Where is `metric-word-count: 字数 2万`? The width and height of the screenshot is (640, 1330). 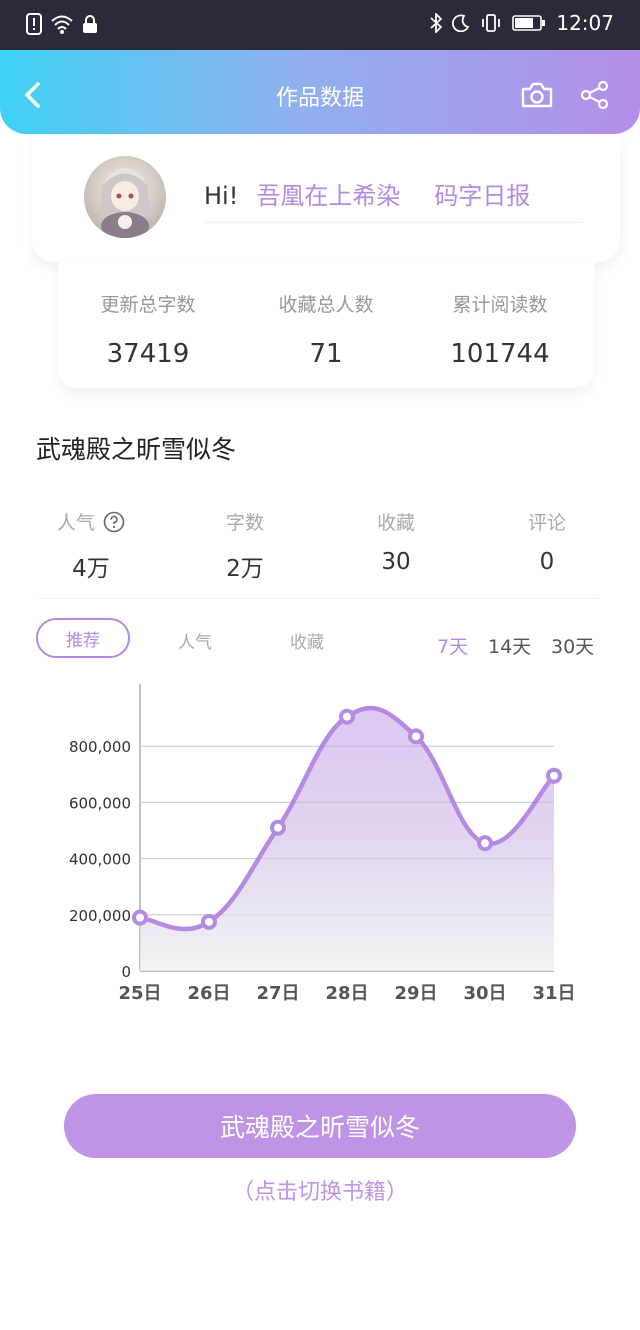
metric-word-count: 字数 2万 is located at coordinates (245, 545).